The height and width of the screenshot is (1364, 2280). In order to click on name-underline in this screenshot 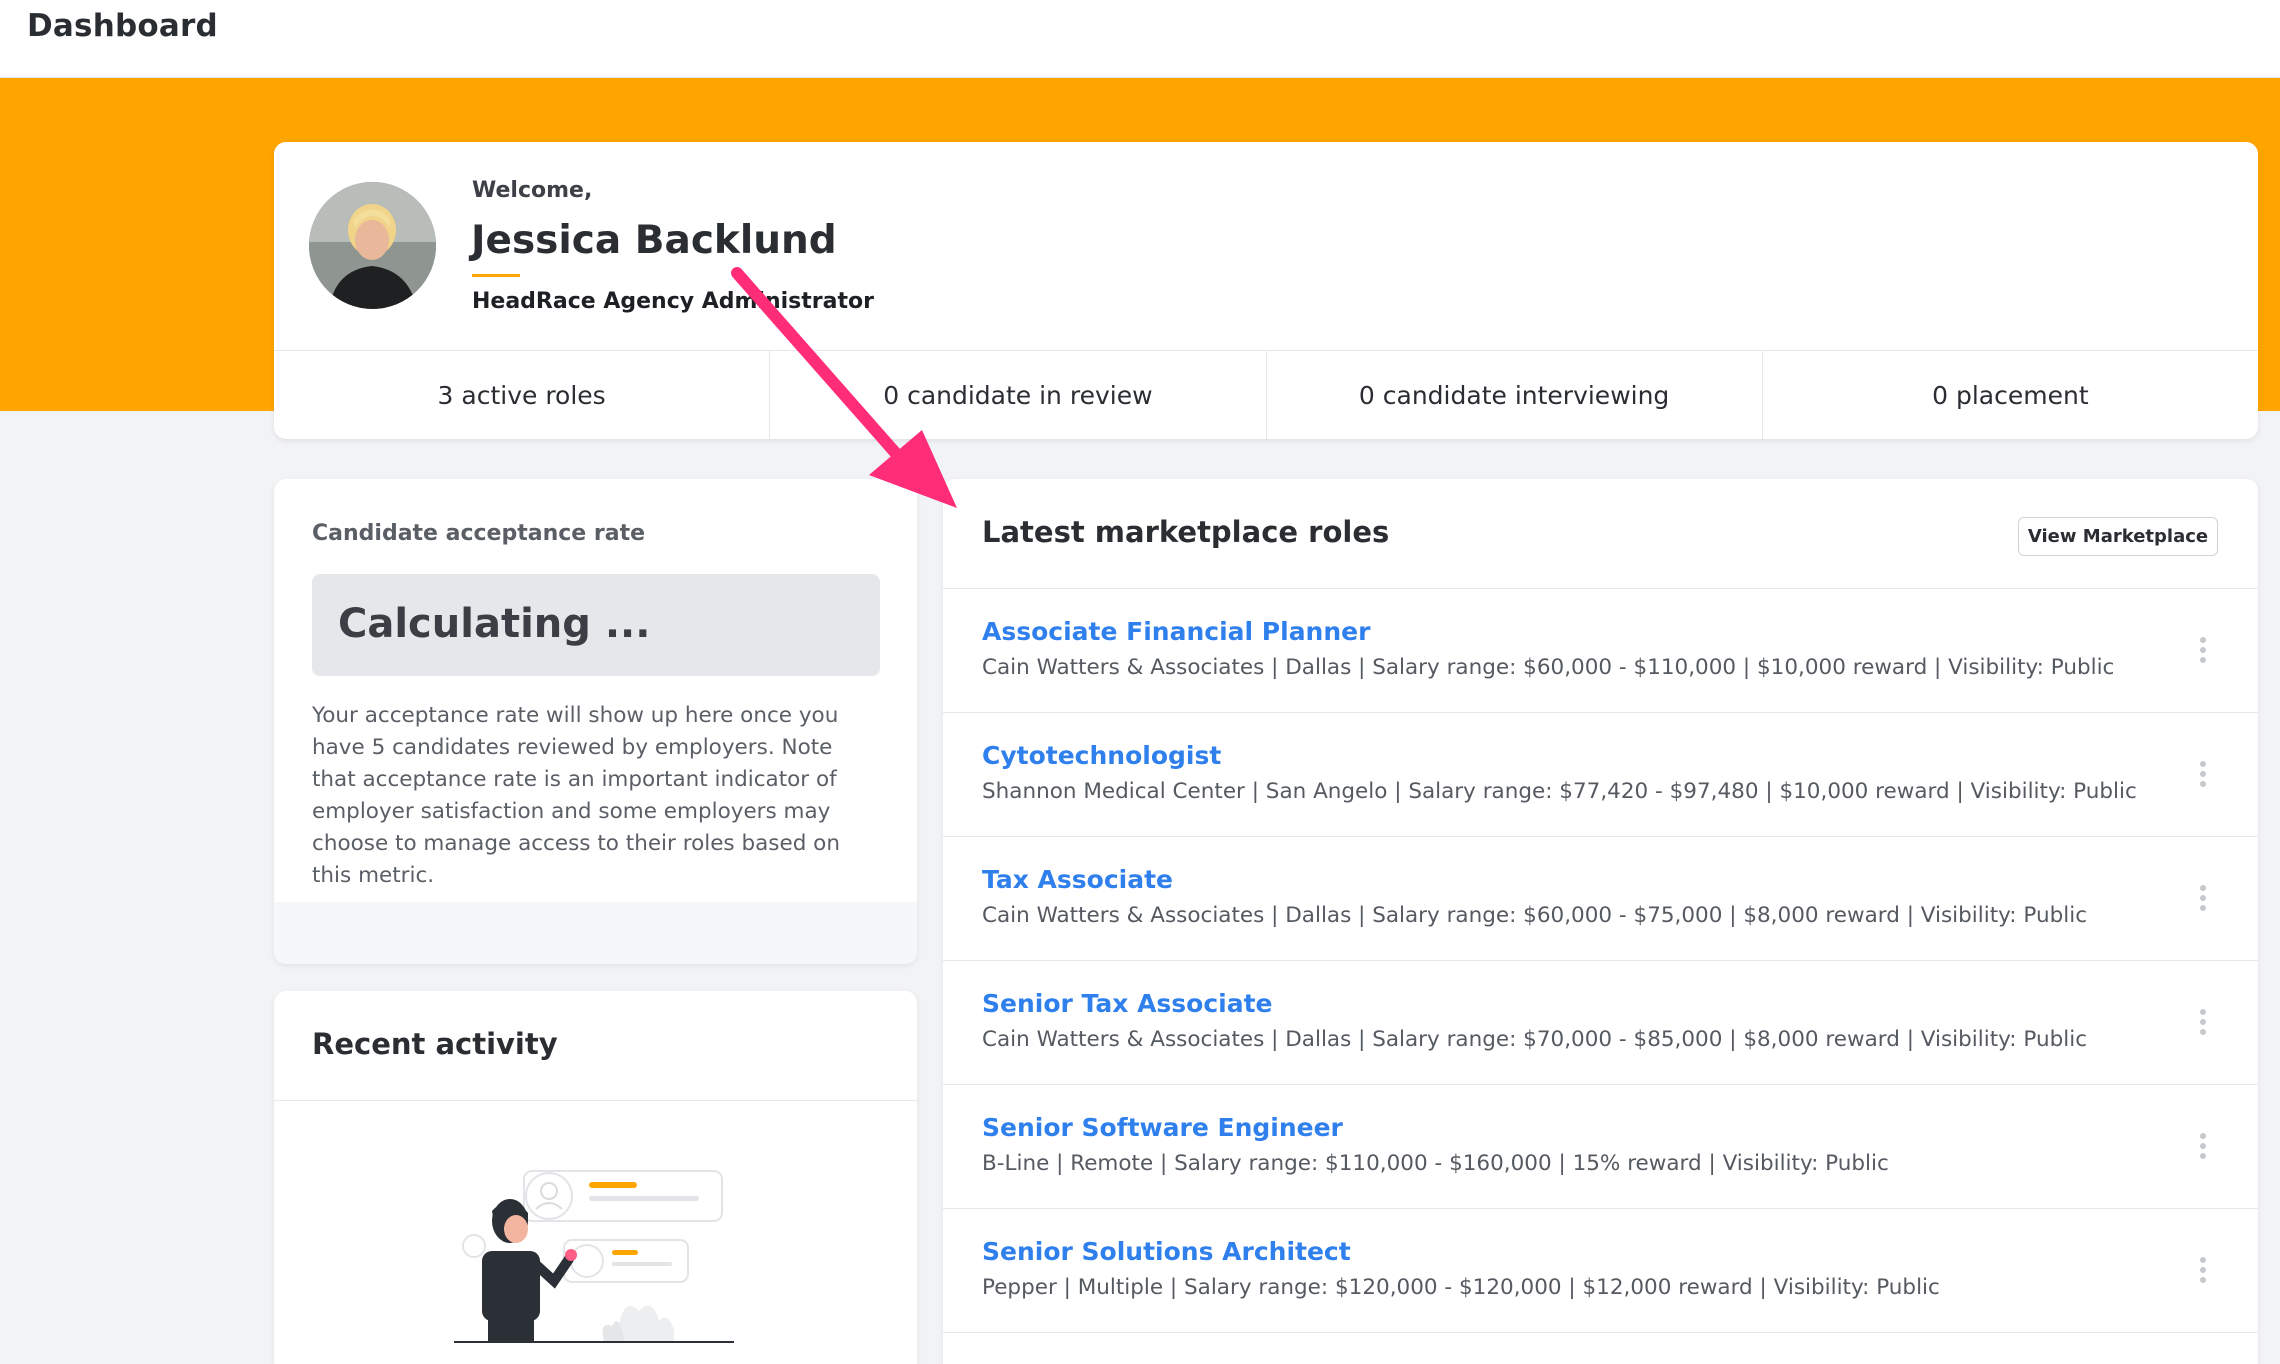, I will do `click(496, 275)`.